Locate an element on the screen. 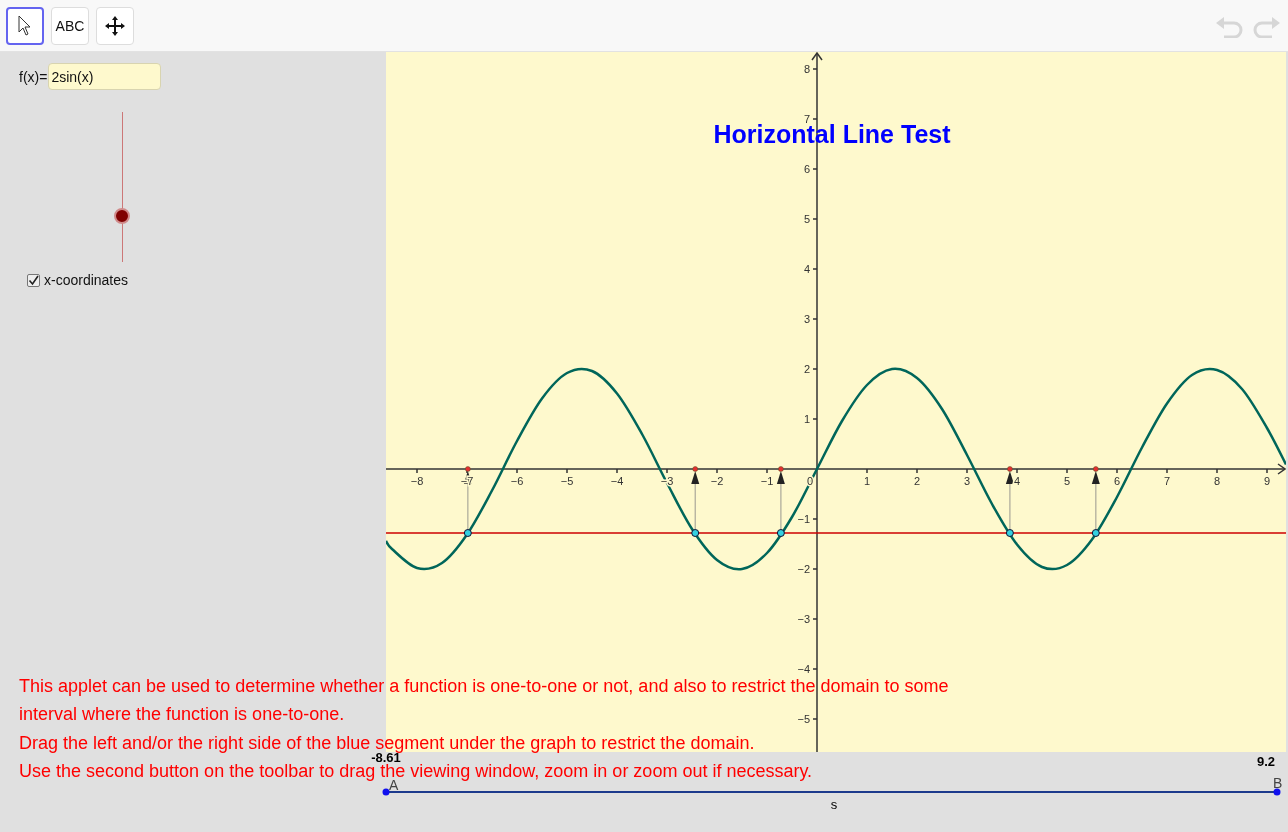  checkbox-label: x-coordinates is located at coordinates (86, 280).